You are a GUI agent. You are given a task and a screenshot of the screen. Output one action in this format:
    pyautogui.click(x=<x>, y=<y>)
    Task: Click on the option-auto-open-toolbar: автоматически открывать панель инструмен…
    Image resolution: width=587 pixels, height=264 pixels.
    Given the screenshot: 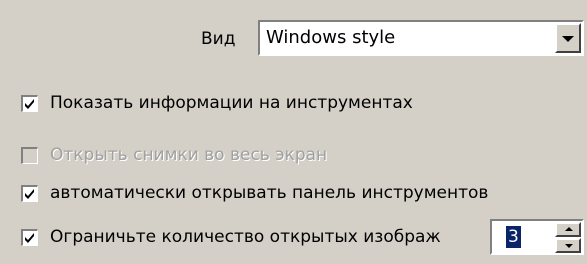 What is the action you would take?
    pyautogui.click(x=254, y=193)
    